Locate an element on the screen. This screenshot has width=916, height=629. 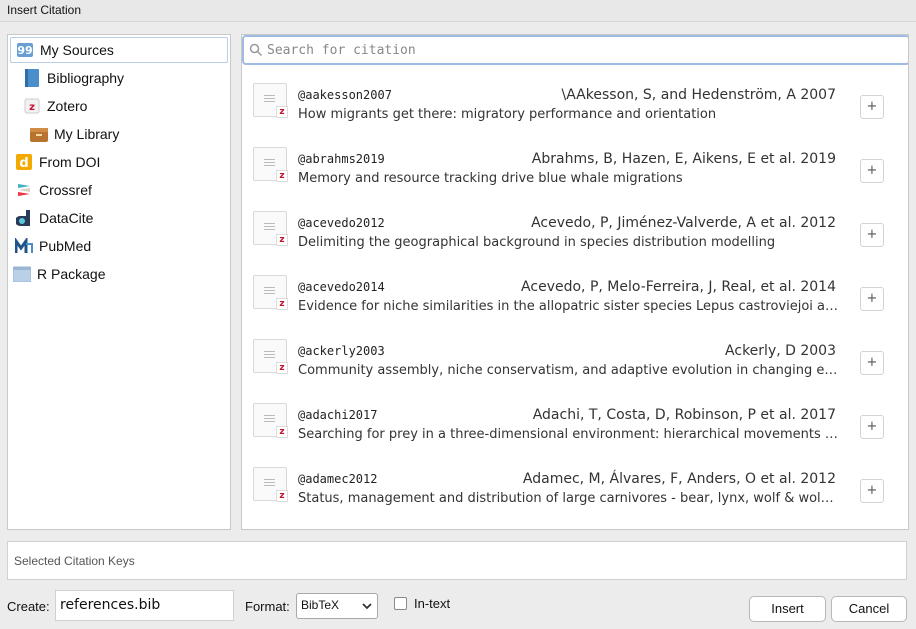
selected-citation-keys: Selected Citation Keys is located at coordinates (457, 560).